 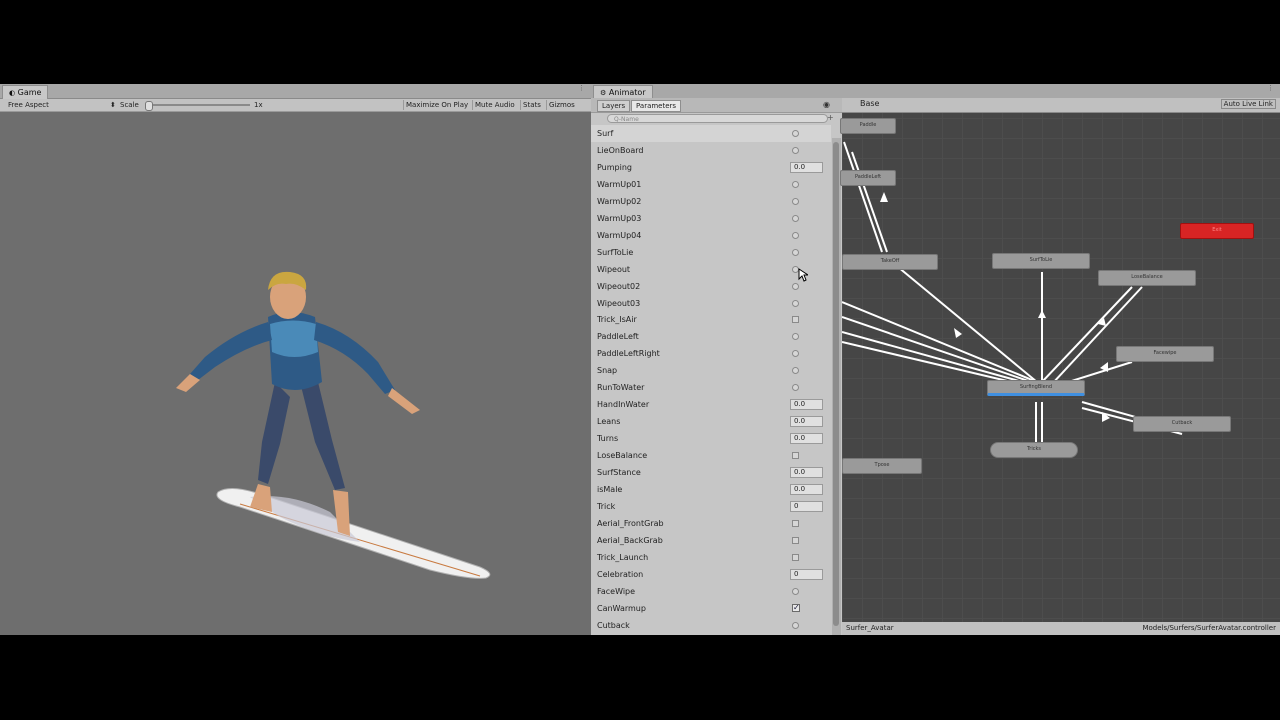 I want to click on parameter-checkbox: ✓, so click(x=796, y=607).